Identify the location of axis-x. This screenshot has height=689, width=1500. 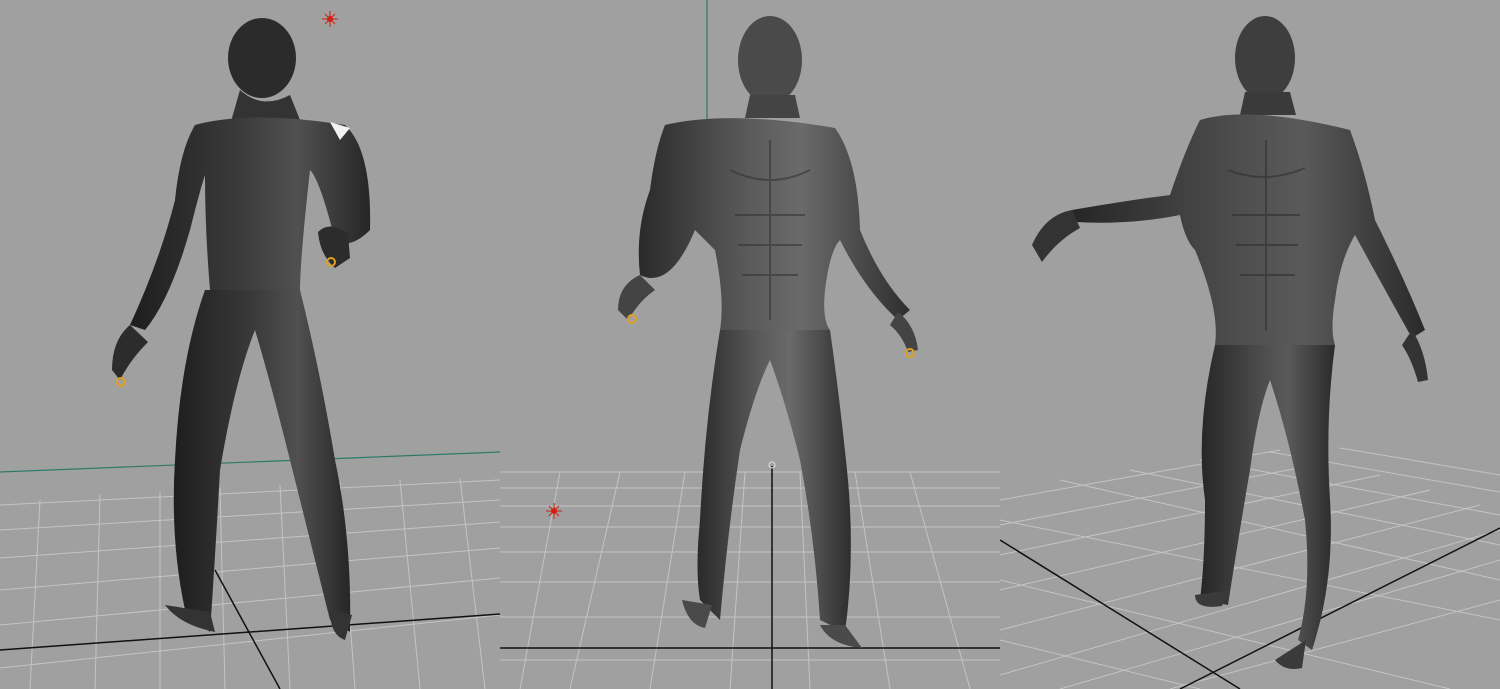
(250, 632).